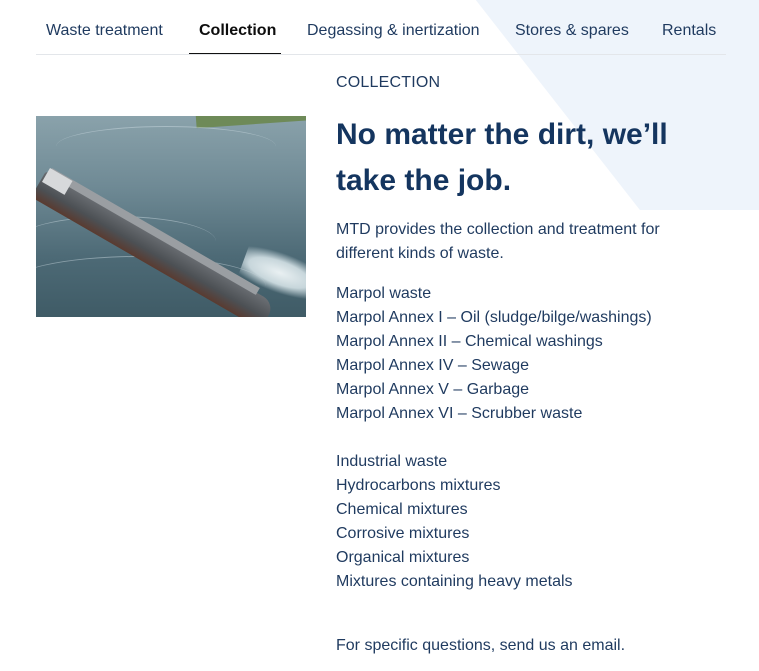 This screenshot has width=759, height=671. What do you see at coordinates (433, 389) in the screenshot?
I see `list-item: Marpol Annex V – Garbage` at bounding box center [433, 389].